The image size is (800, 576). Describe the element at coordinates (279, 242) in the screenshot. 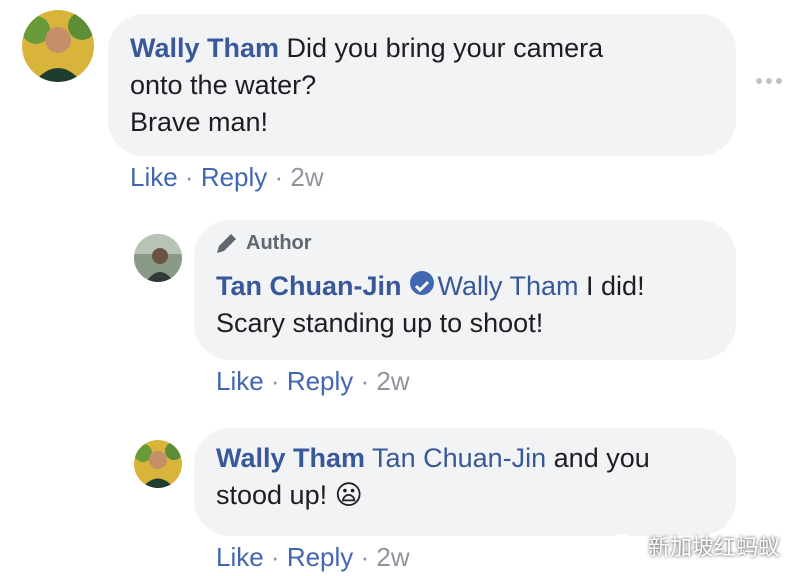

I see `author-badge-label: Author` at that location.